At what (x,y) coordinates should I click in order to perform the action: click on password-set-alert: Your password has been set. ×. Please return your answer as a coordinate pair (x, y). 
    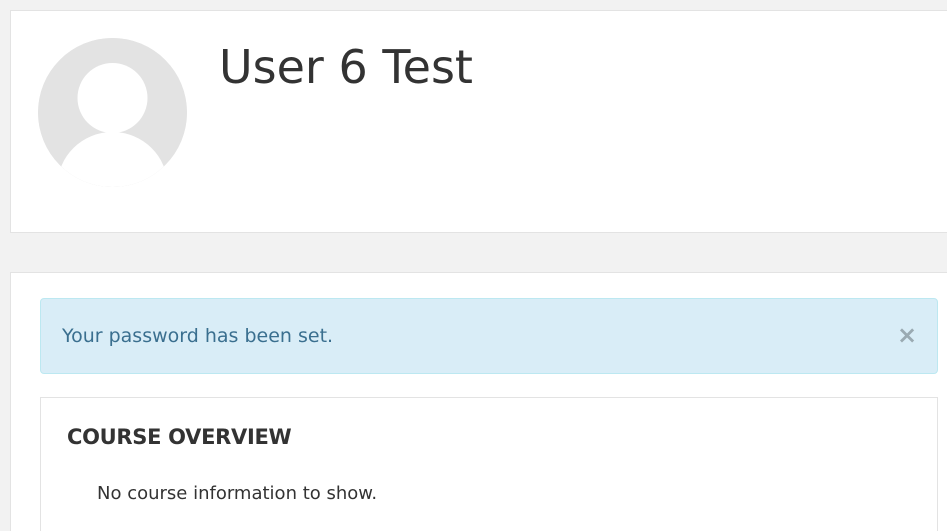
    Looking at the image, I should click on (489, 336).